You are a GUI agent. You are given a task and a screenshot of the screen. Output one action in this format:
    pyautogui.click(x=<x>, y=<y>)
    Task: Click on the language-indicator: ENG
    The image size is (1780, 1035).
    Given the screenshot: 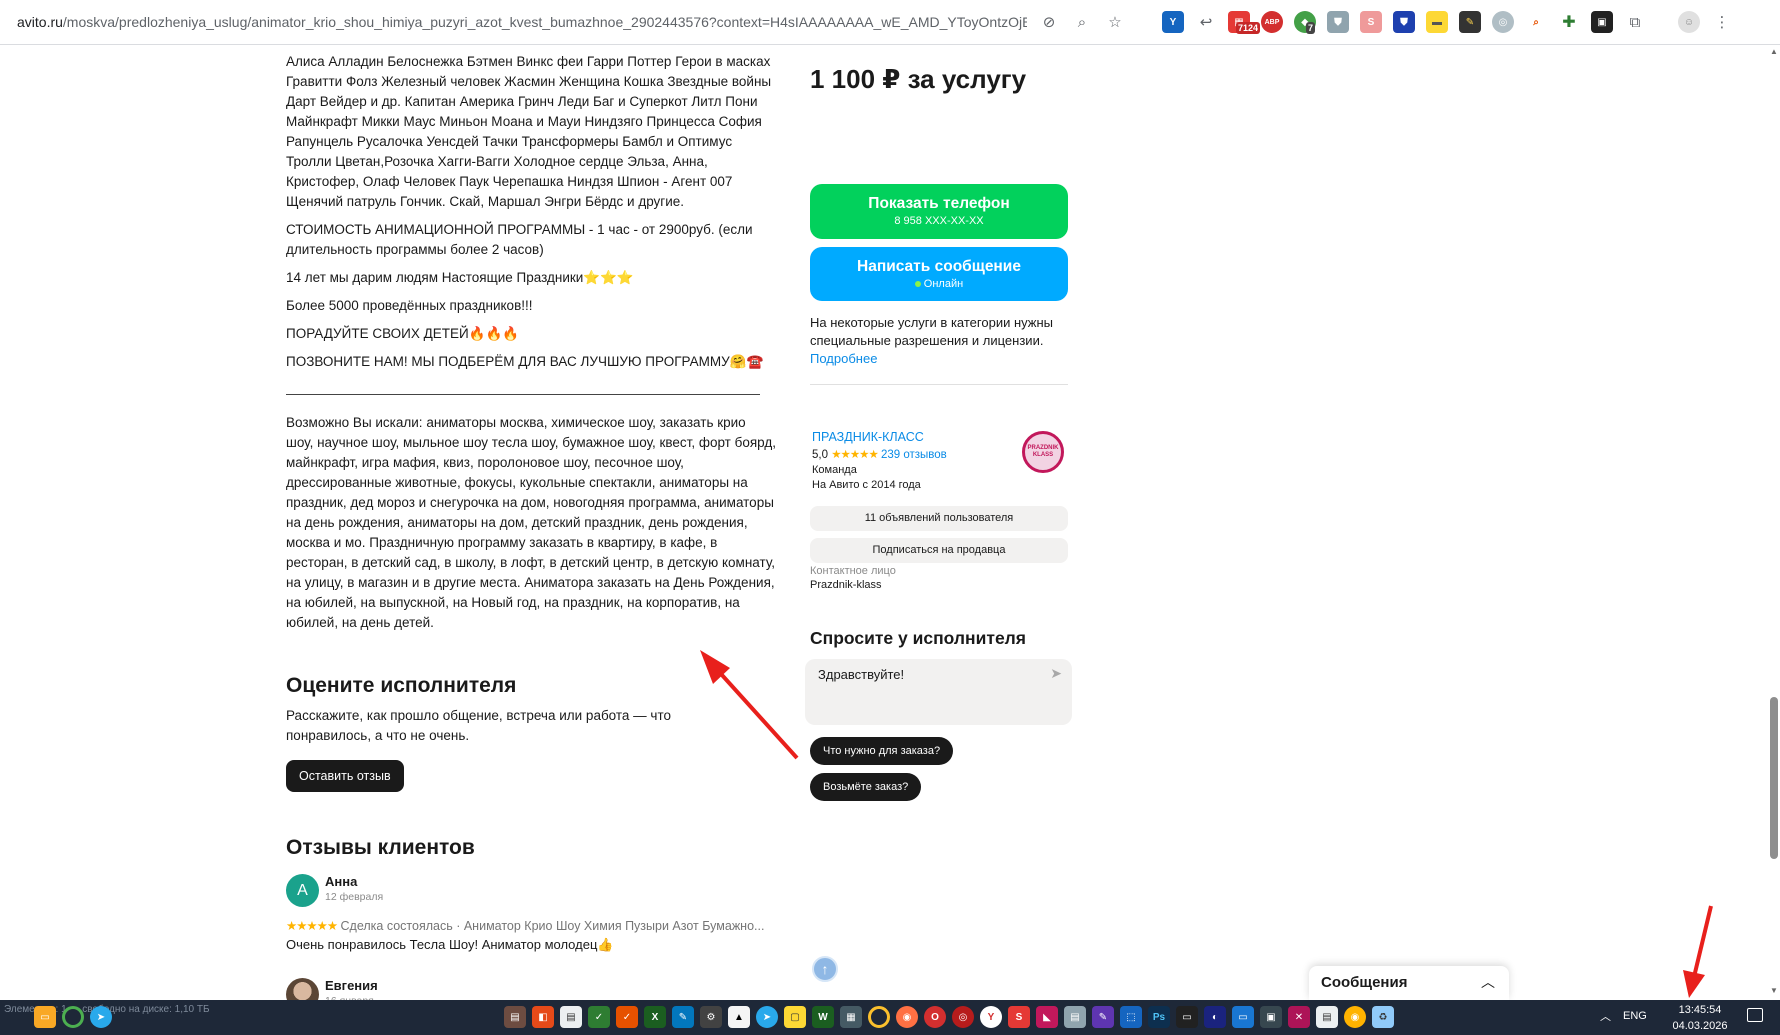 What is the action you would take?
    pyautogui.click(x=1635, y=1016)
    